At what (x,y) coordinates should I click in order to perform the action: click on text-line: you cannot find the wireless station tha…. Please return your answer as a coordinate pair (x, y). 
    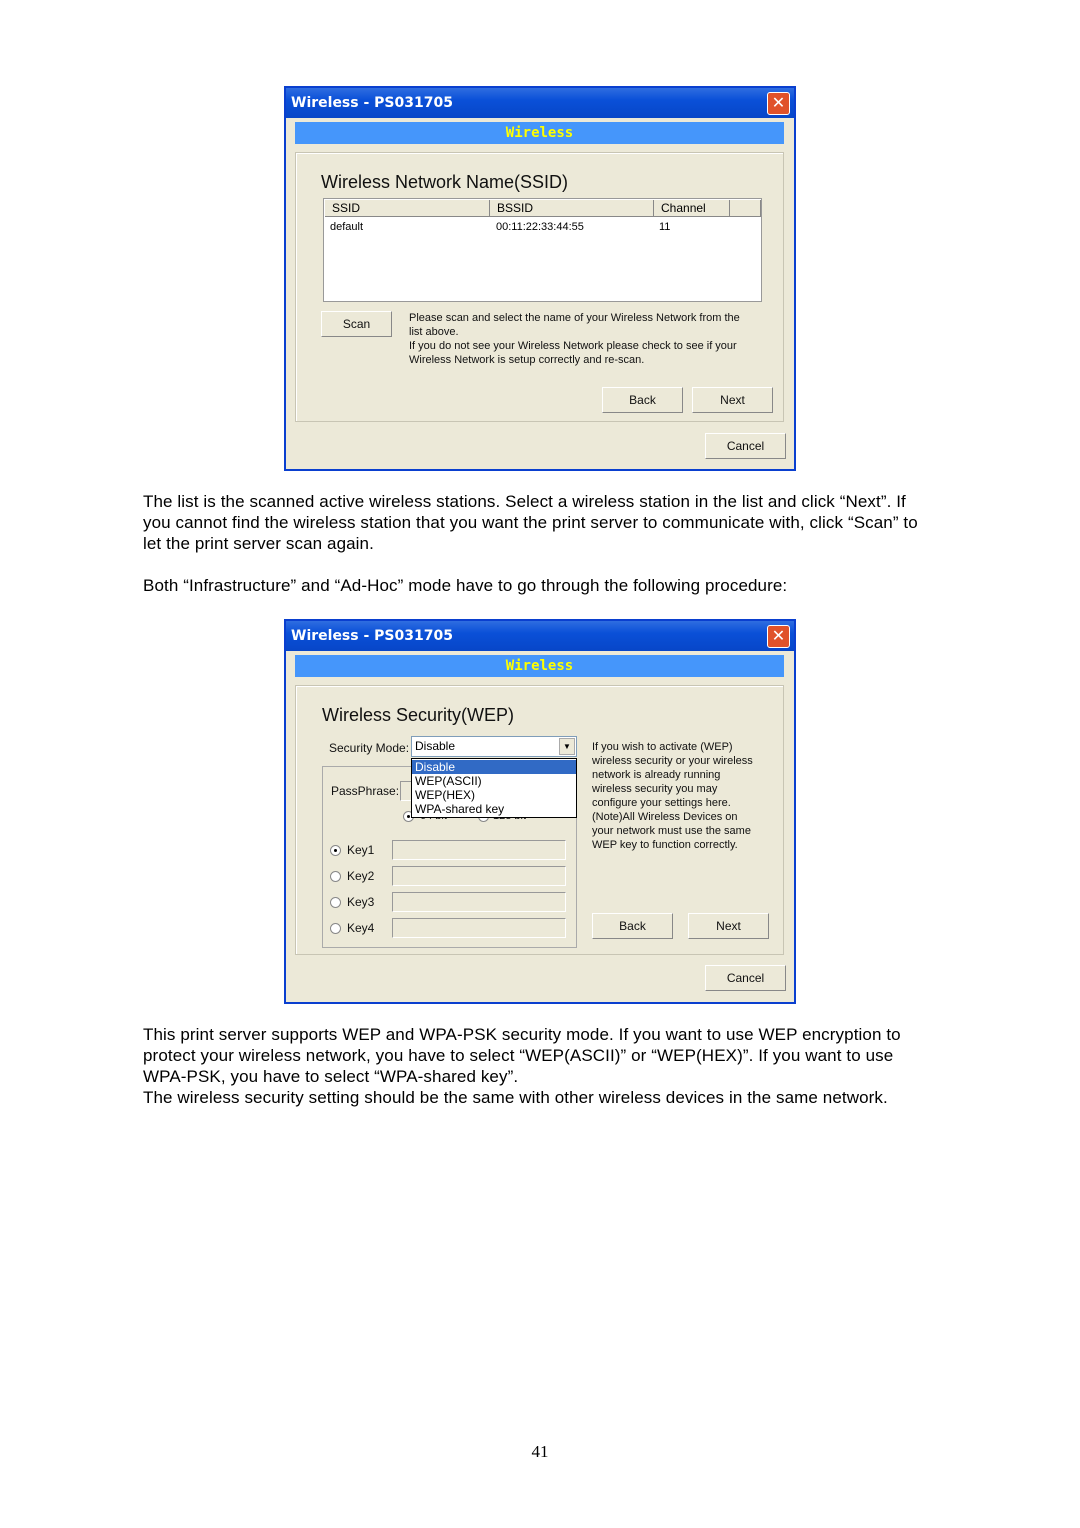
    Looking at the image, I should click on (530, 522).